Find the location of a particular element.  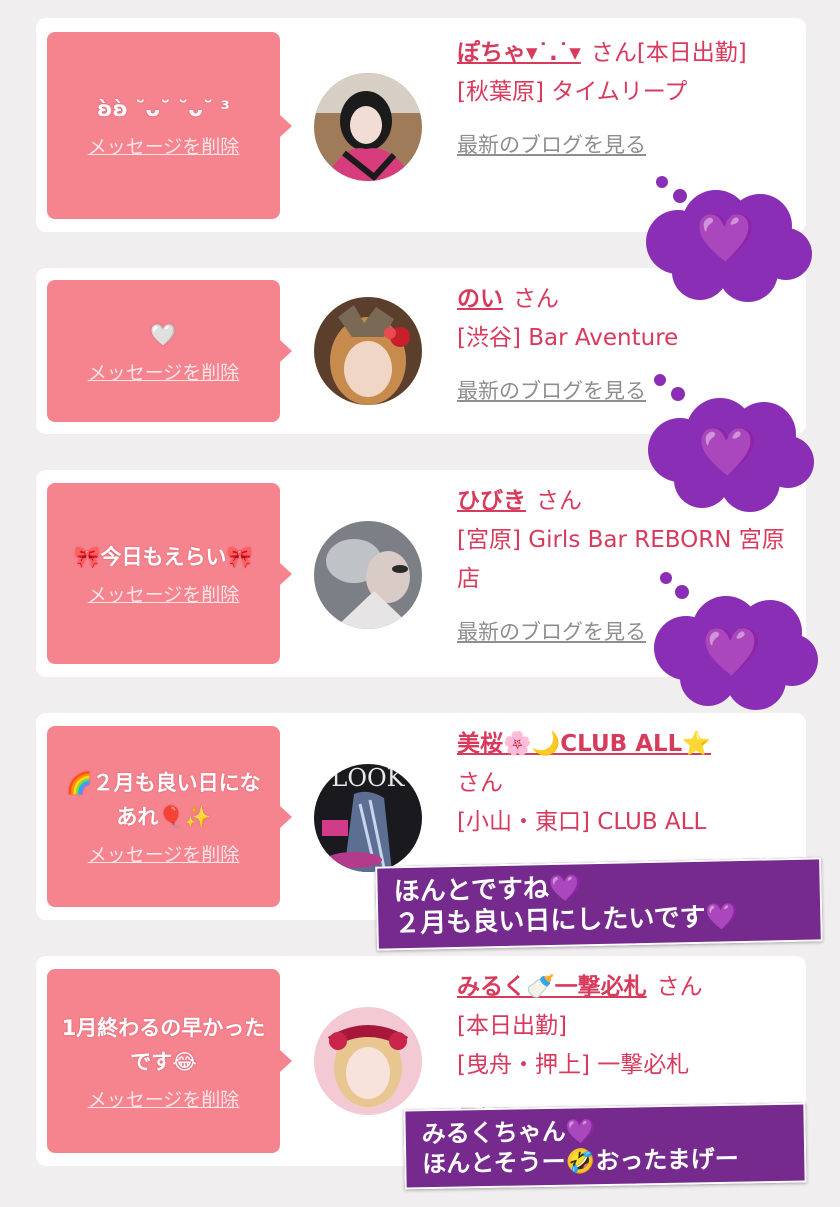

message-text: 1月終わるの早かったです😂 is located at coordinates (163, 1044).